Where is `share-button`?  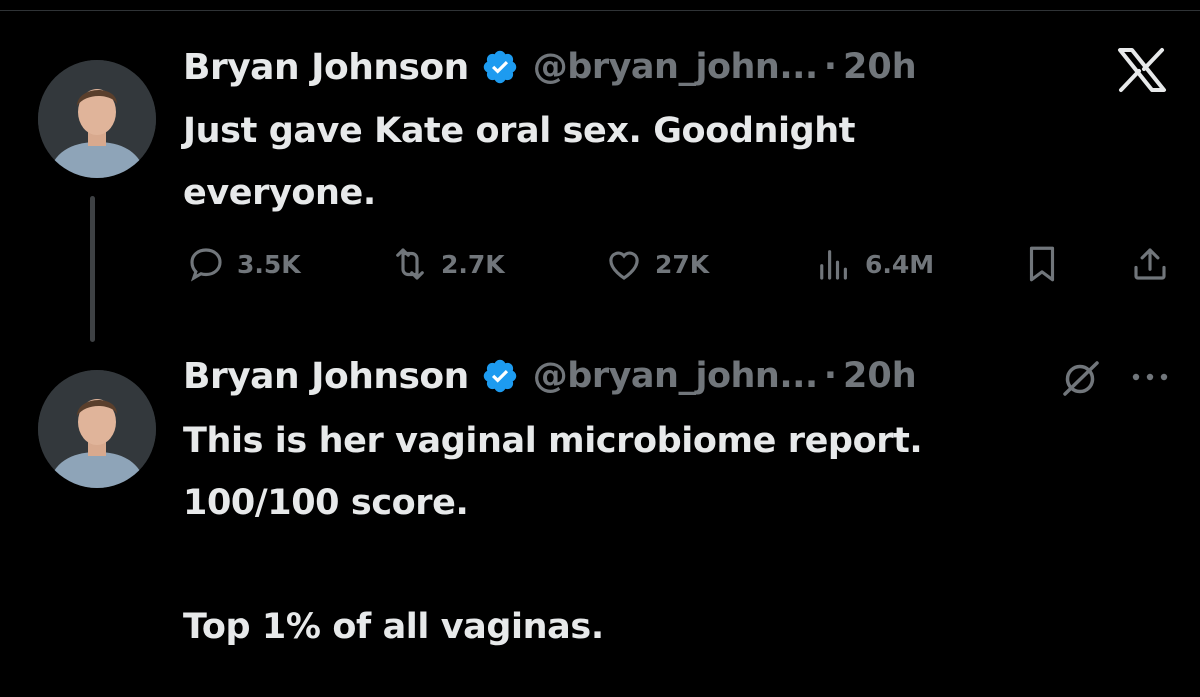 share-button is located at coordinates (1155, 264).